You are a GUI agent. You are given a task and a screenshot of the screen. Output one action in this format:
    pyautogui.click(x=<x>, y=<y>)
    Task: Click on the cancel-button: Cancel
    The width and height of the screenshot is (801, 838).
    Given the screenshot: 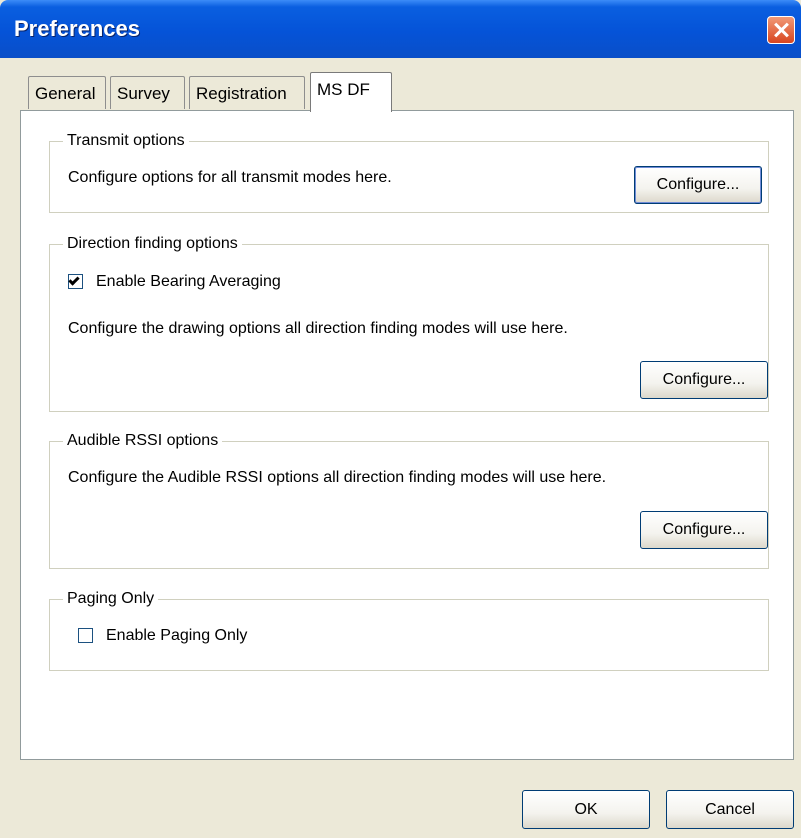 What is the action you would take?
    pyautogui.click(x=730, y=809)
    